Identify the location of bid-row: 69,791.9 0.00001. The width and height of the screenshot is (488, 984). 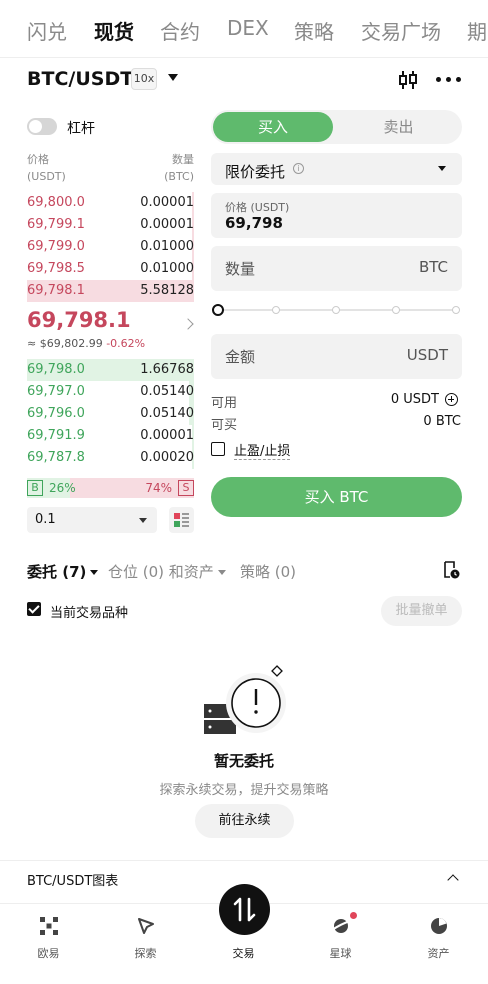
(110, 436).